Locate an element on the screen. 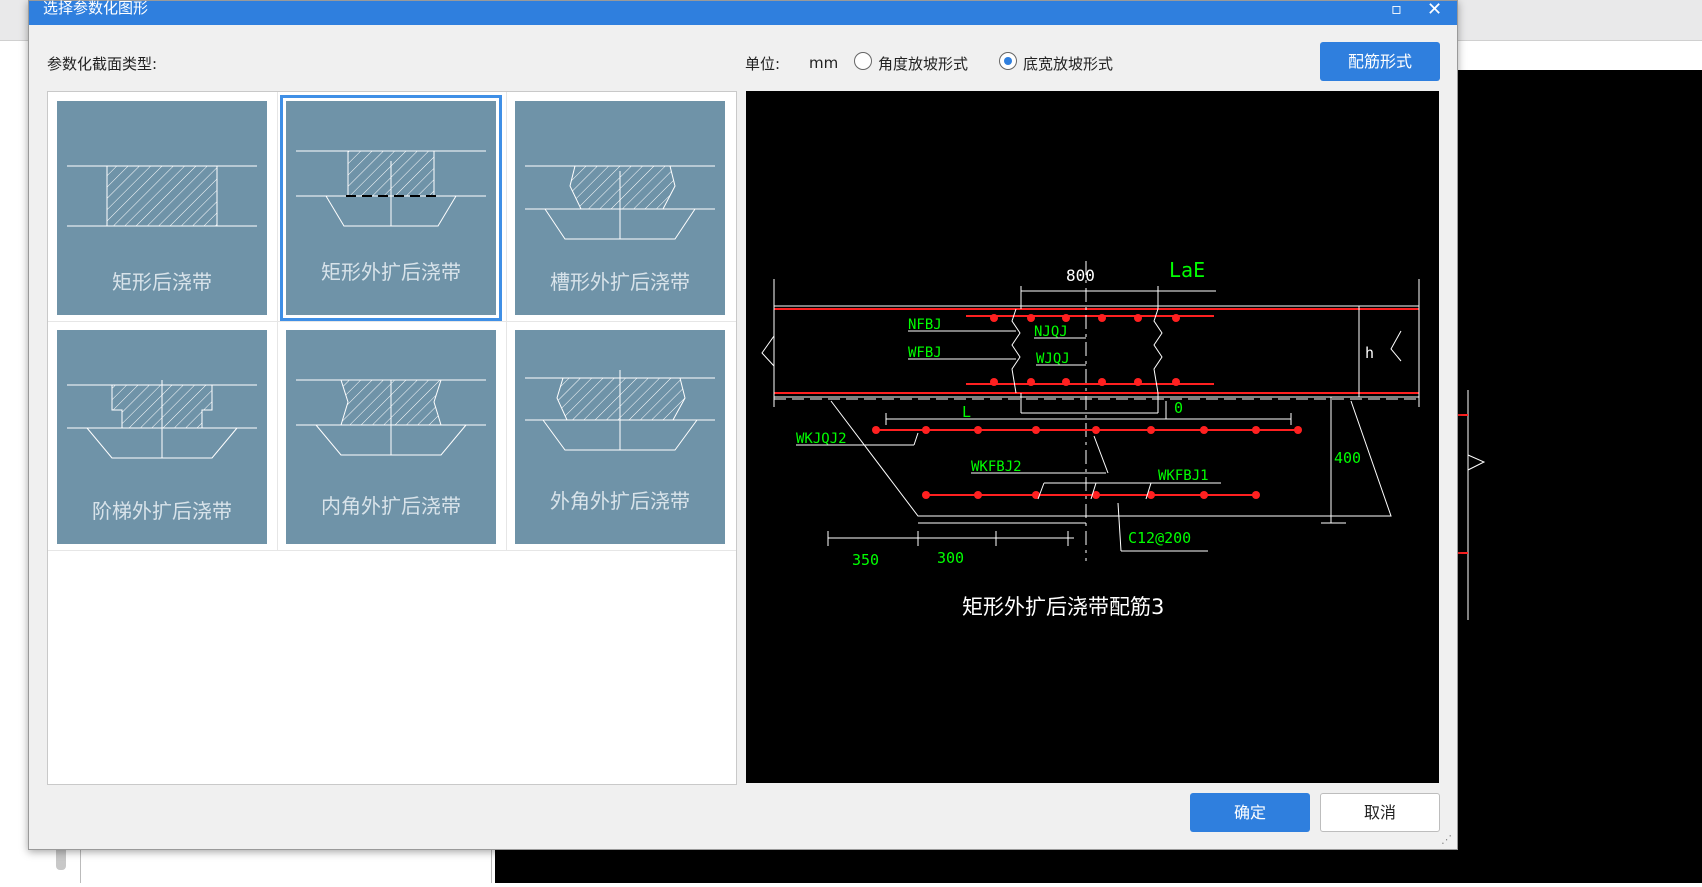  dim-300: 300 is located at coordinates (950, 558).